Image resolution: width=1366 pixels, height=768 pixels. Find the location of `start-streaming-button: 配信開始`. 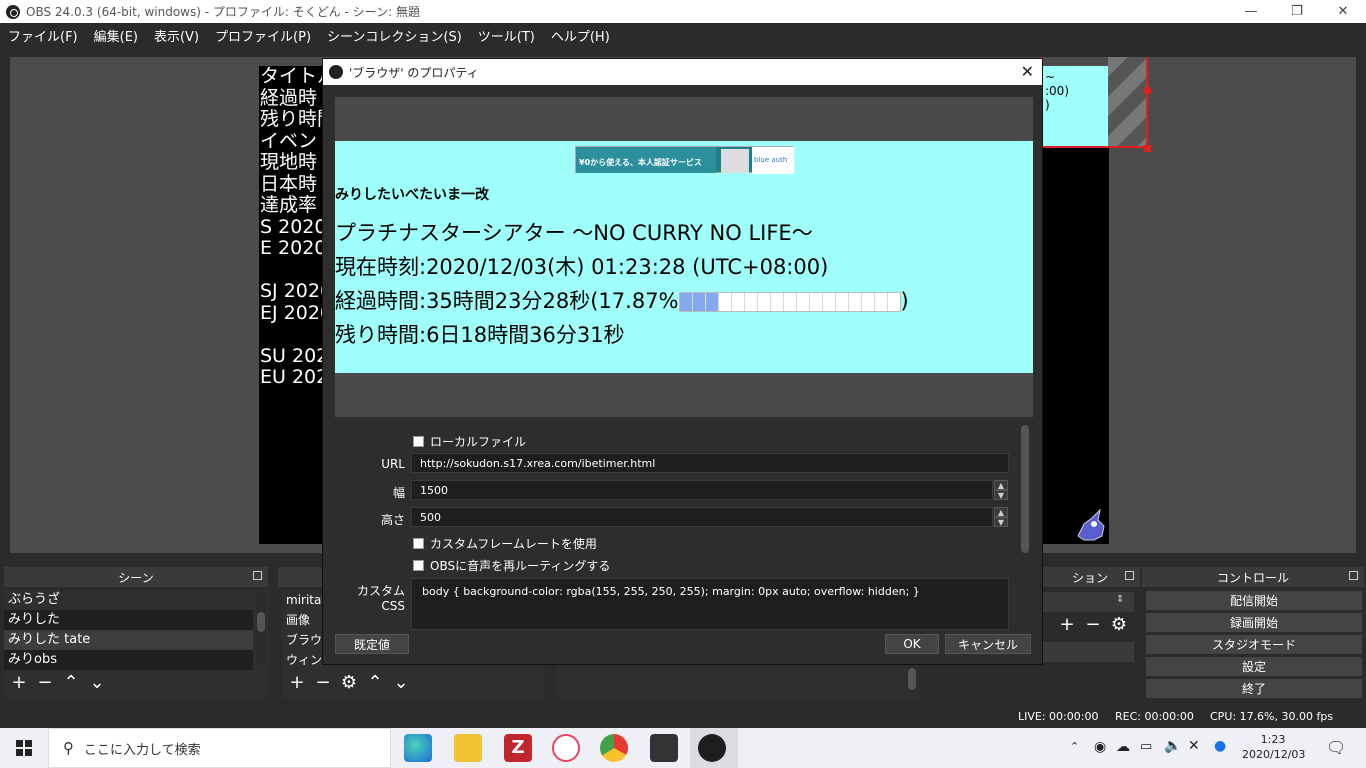

start-streaming-button: 配信開始 is located at coordinates (1254, 600).